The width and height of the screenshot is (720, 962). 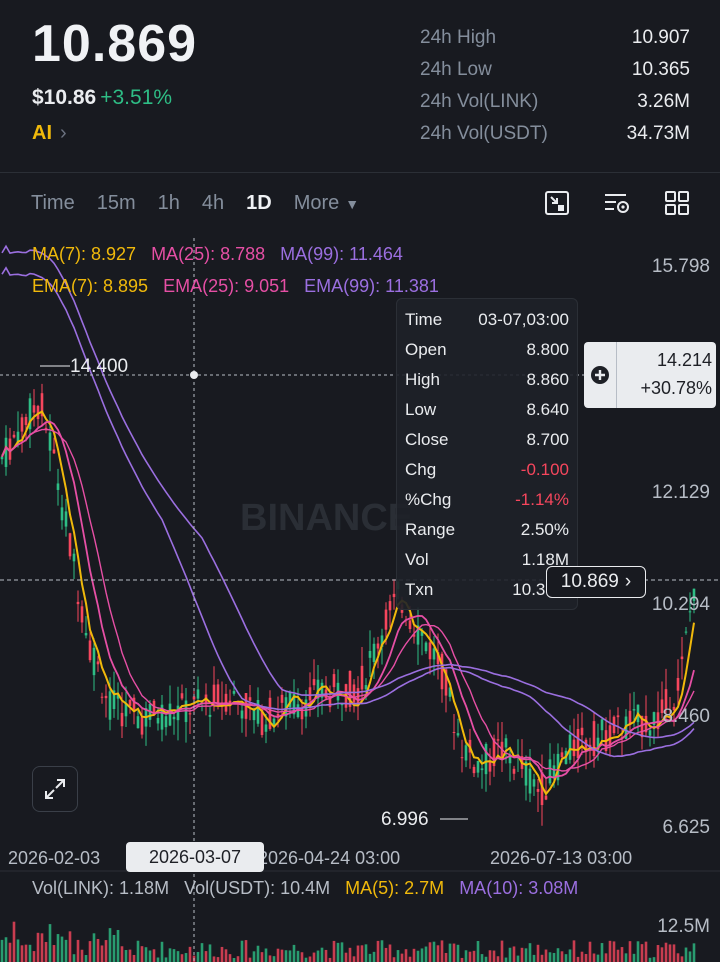 I want to click on vol-usdt: Vol(USDT): 10.4M, so click(x=257, y=888).